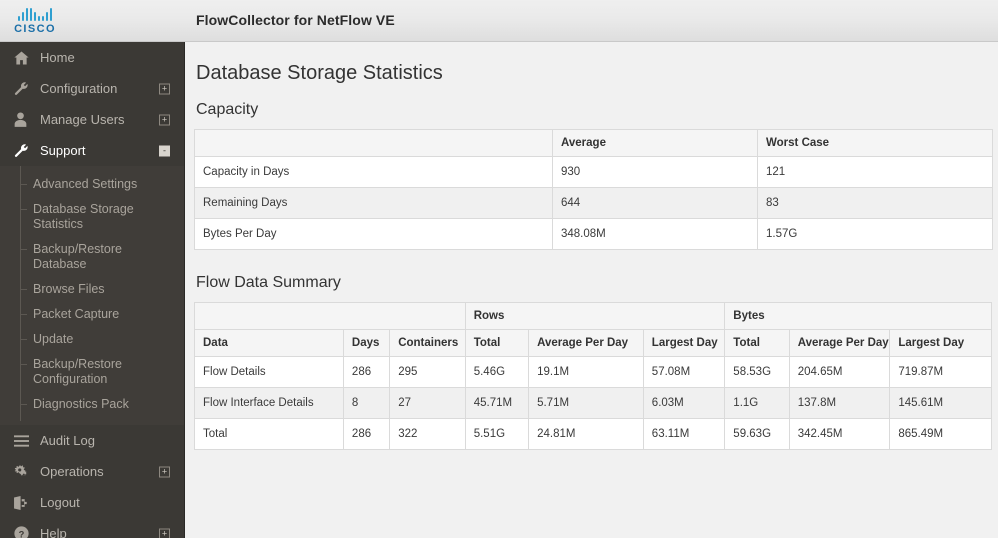 The width and height of the screenshot is (998, 538). Describe the element at coordinates (92, 257) in the screenshot. I see `submenu-item: Backup/Restore Database` at that location.